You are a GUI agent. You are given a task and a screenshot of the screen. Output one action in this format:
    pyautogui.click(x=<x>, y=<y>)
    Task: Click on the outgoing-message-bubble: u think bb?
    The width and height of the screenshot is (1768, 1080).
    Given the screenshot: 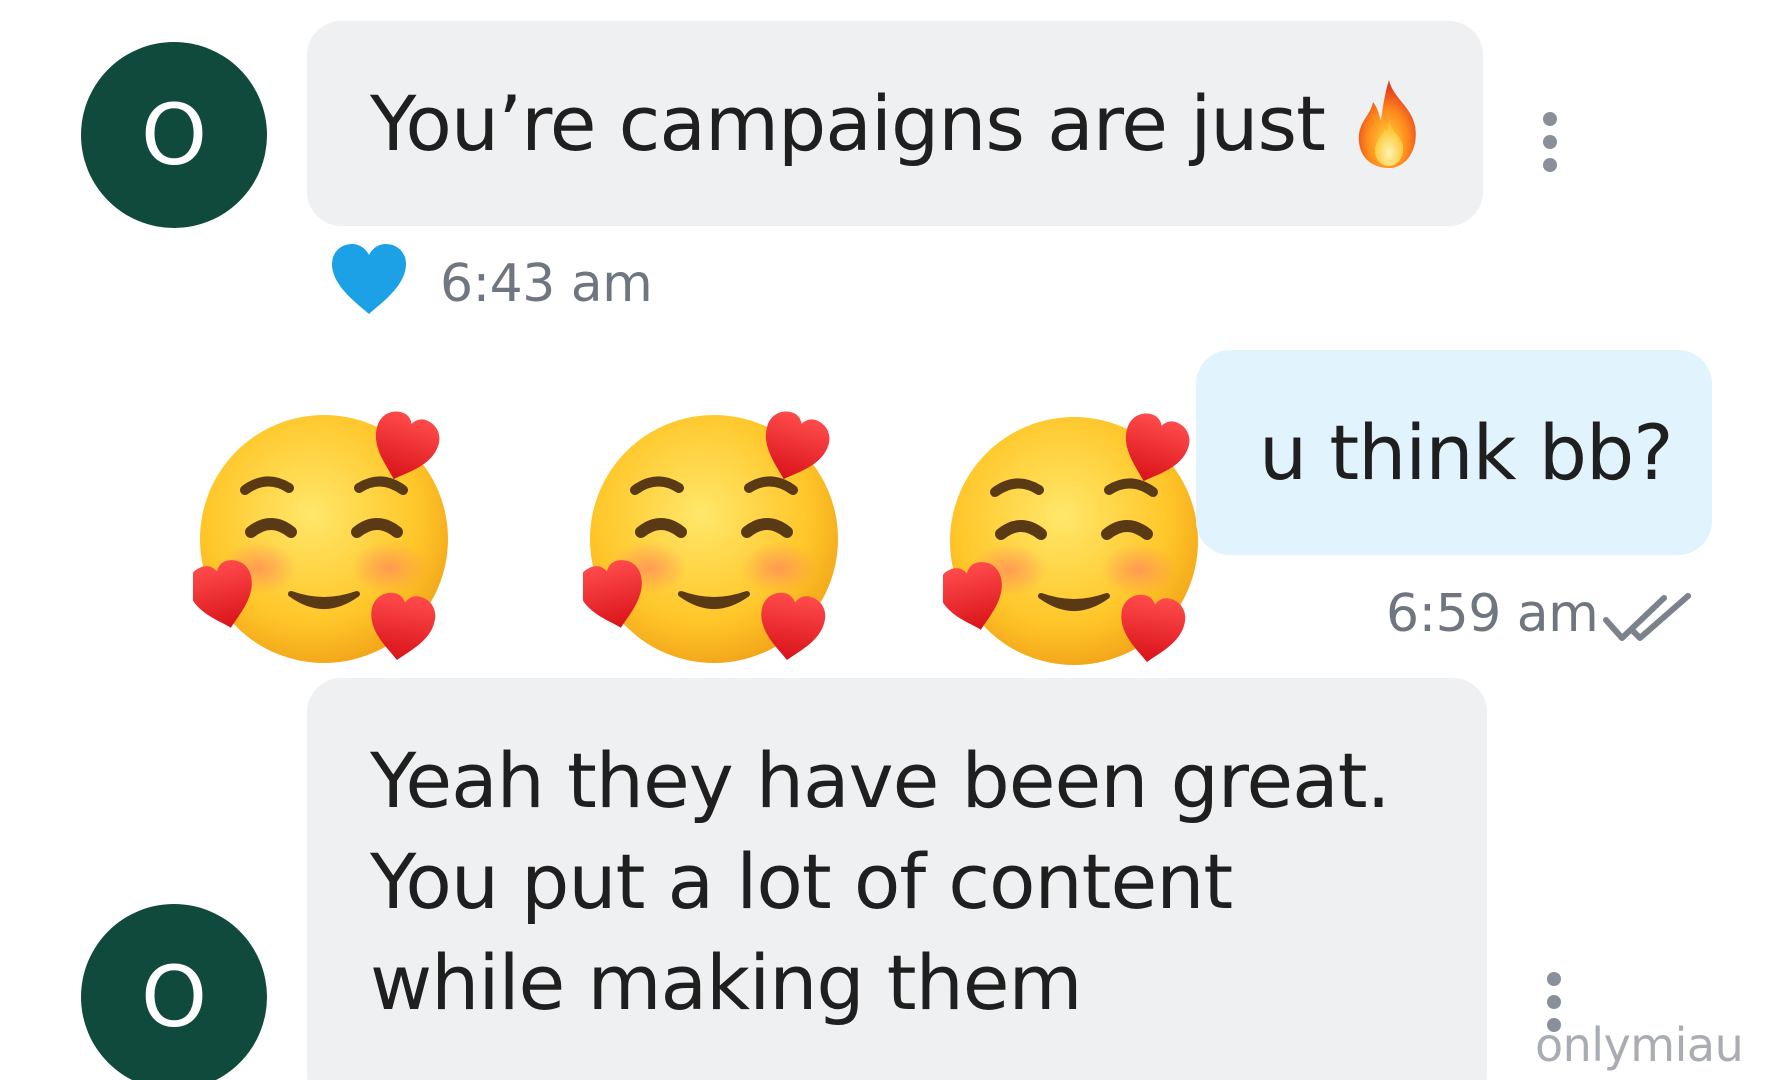 What is the action you would take?
    pyautogui.click(x=1454, y=452)
    